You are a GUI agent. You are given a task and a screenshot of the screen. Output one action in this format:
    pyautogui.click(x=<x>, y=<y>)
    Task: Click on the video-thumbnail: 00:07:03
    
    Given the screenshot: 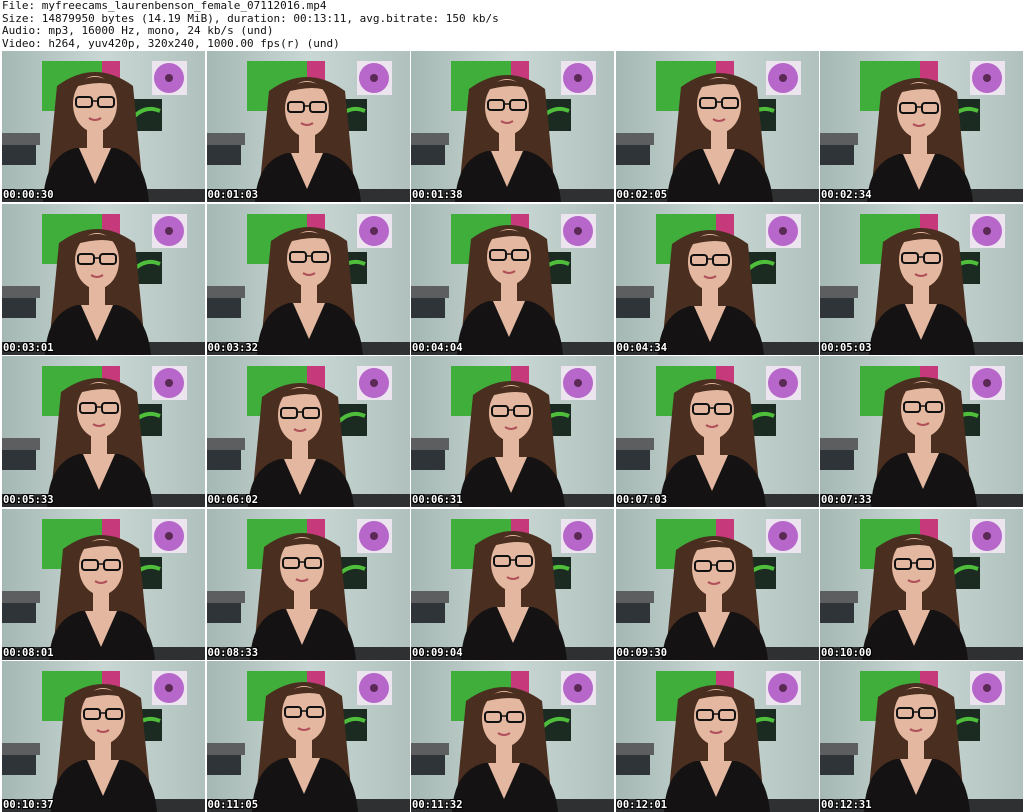 What is the action you would take?
    pyautogui.click(x=717, y=431)
    